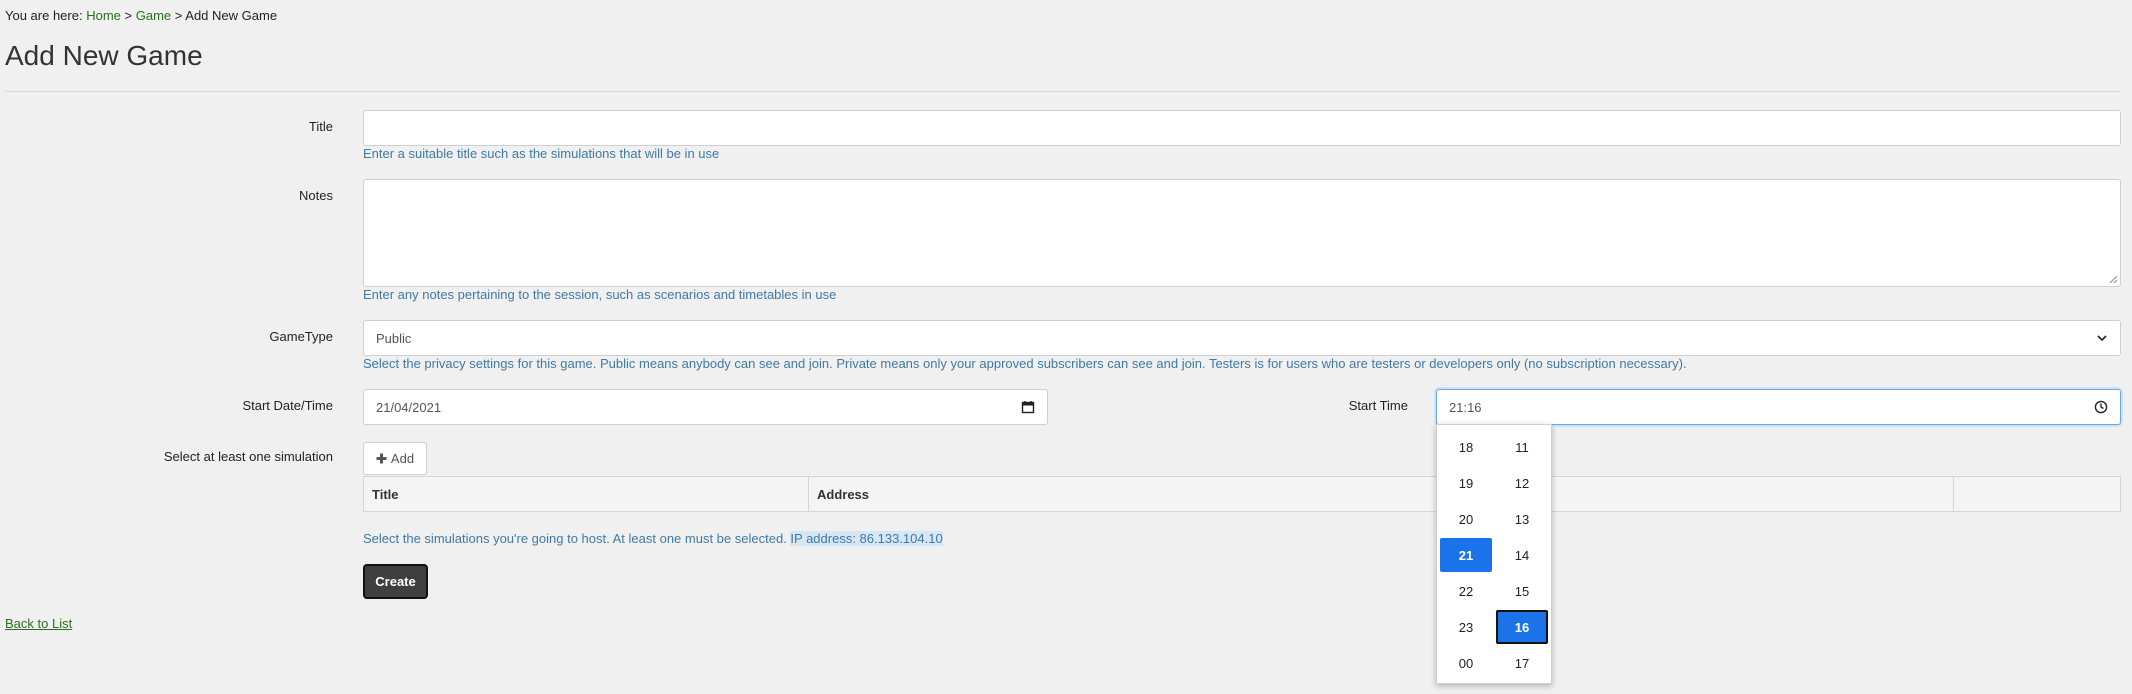  What do you see at coordinates (1381, 494) in the screenshot?
I see `column-header-address: Address` at bounding box center [1381, 494].